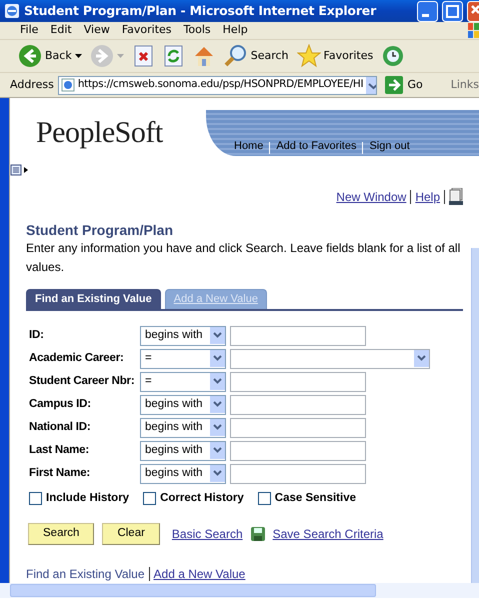  I want to click on windows-logo-icon, so click(473, 30).